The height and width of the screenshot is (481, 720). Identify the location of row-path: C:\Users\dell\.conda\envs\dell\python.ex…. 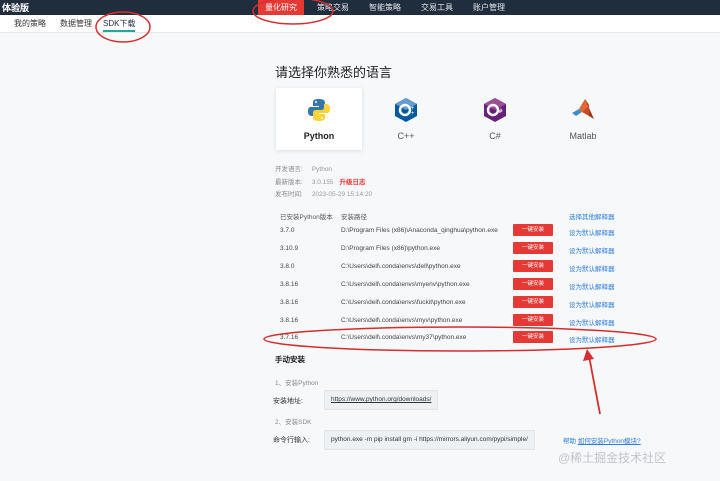
(401, 266).